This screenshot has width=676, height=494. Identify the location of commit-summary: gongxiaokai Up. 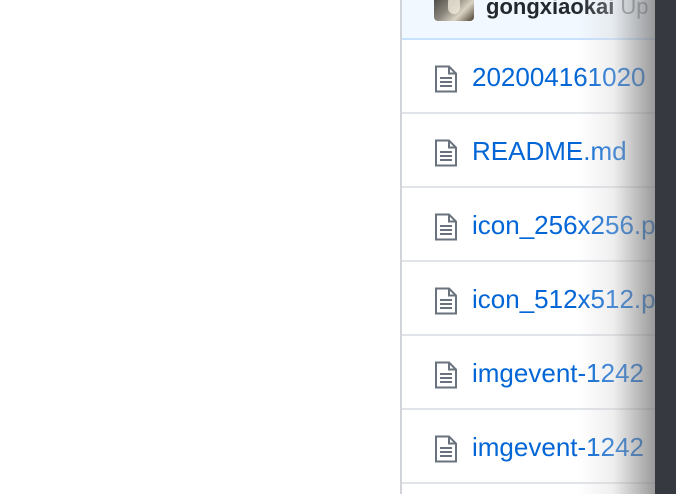
(567, 10).